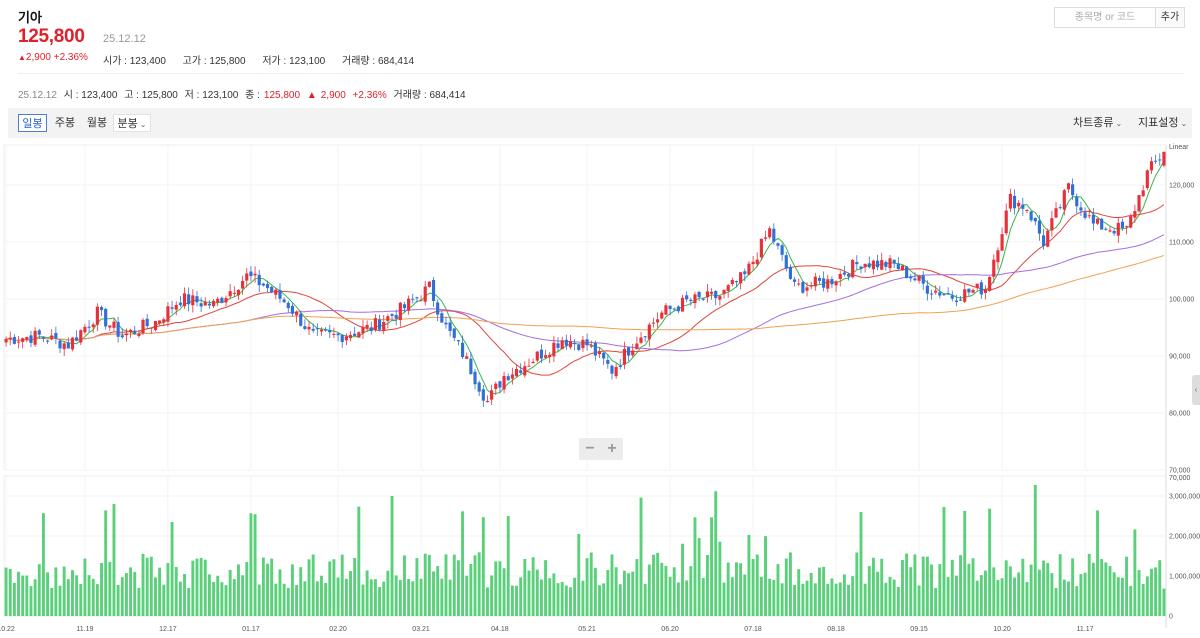 The image size is (1200, 638). Describe the element at coordinates (1184, 497) in the screenshot. I see `volume-tick-label: 3,000,000` at that location.